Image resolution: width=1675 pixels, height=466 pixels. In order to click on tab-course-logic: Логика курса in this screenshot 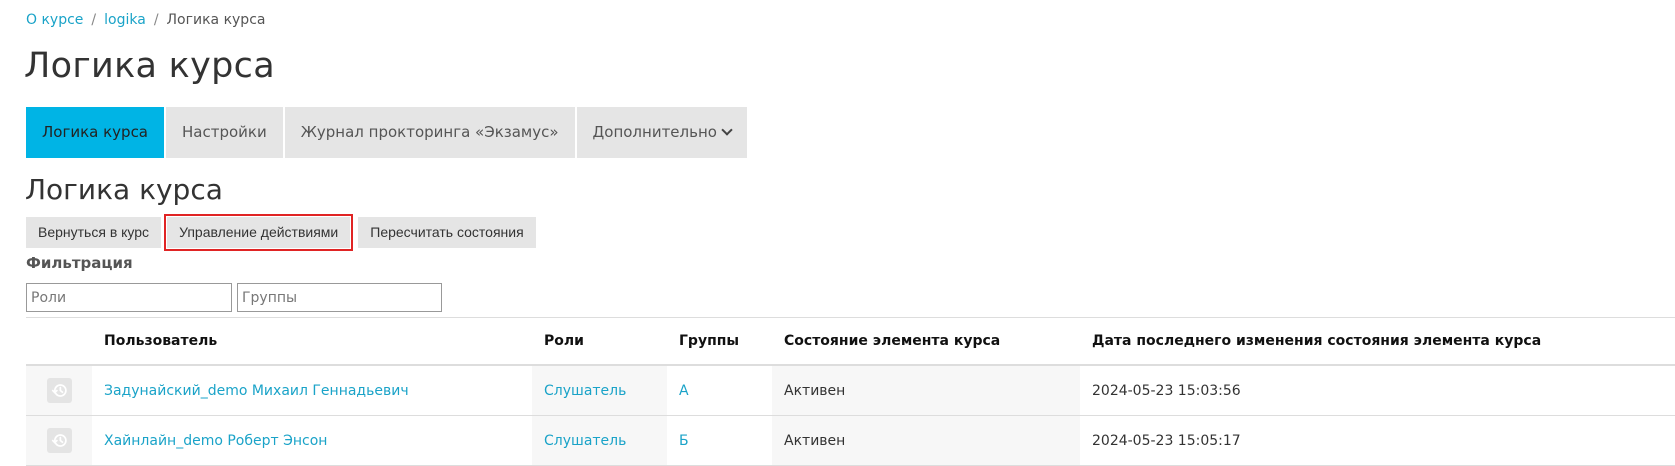, I will do `click(95, 132)`.